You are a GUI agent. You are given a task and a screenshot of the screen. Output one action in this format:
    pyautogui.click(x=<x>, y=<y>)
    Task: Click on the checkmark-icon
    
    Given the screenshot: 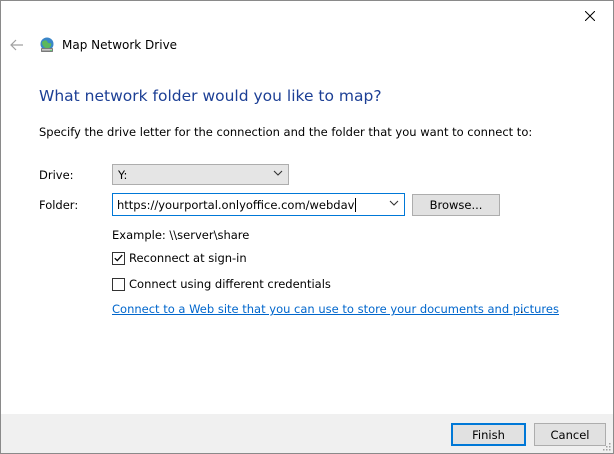 What is the action you would take?
    pyautogui.click(x=118, y=258)
    